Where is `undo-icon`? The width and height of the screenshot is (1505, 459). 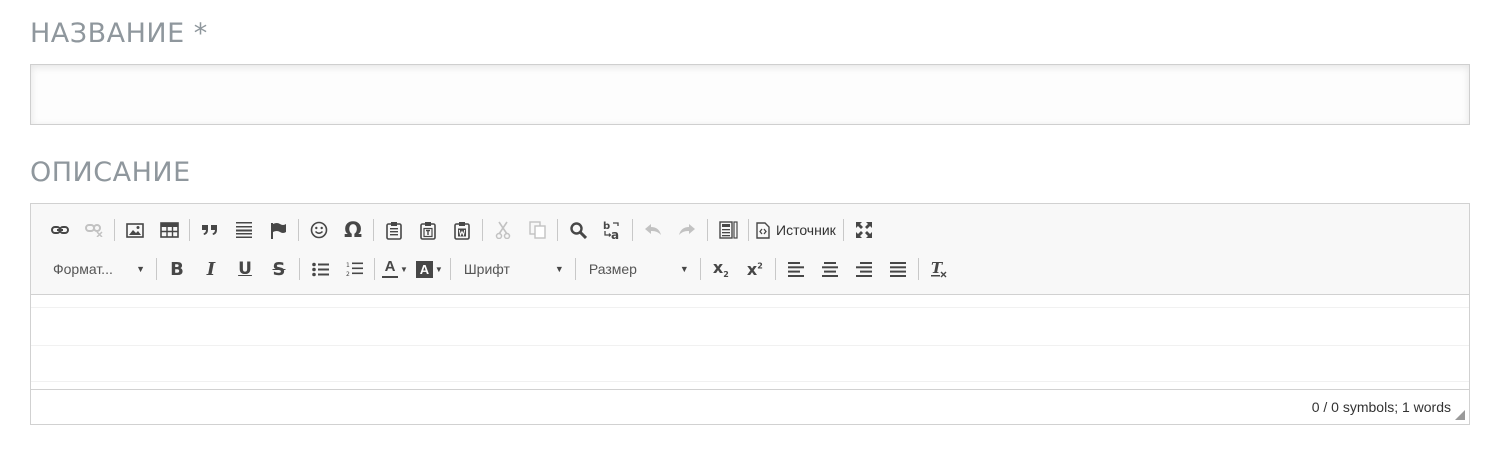
undo-icon is located at coordinates (653, 230).